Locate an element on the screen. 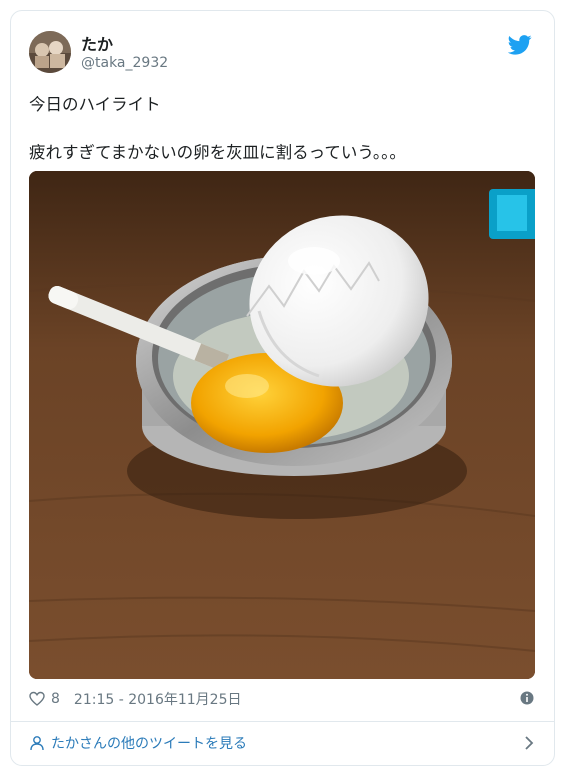  avatar-image is located at coordinates (50, 52).